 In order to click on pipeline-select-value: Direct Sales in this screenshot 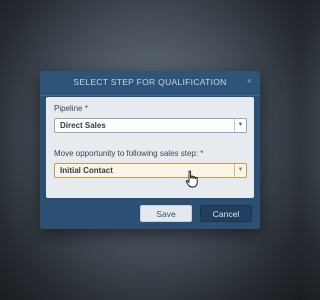, I will do `click(83, 125)`.